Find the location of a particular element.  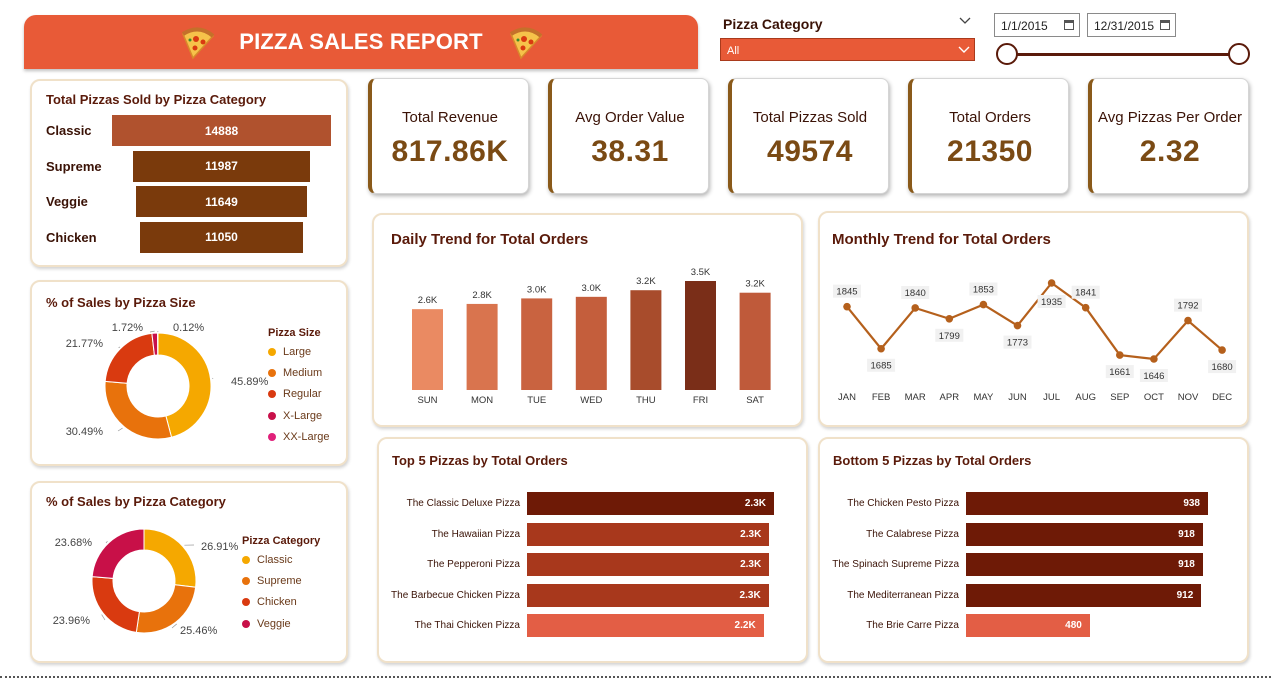

bar-category-label: The Hawaiian Pizza is located at coordinates (475, 534).